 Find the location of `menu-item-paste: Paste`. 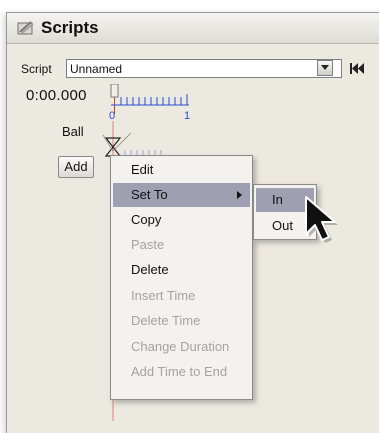

menu-item-paste: Paste is located at coordinates (148, 244).